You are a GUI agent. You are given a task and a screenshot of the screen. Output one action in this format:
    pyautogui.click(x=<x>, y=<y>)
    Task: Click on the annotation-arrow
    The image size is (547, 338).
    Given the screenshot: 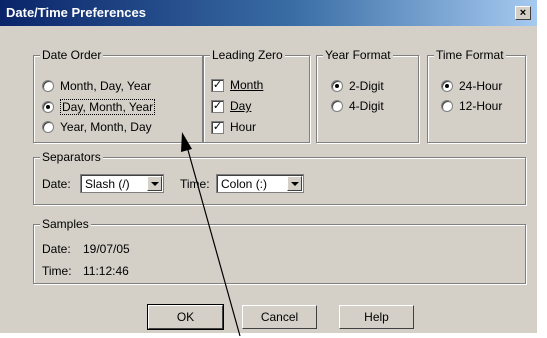 What is the action you would take?
    pyautogui.click(x=211, y=234)
    